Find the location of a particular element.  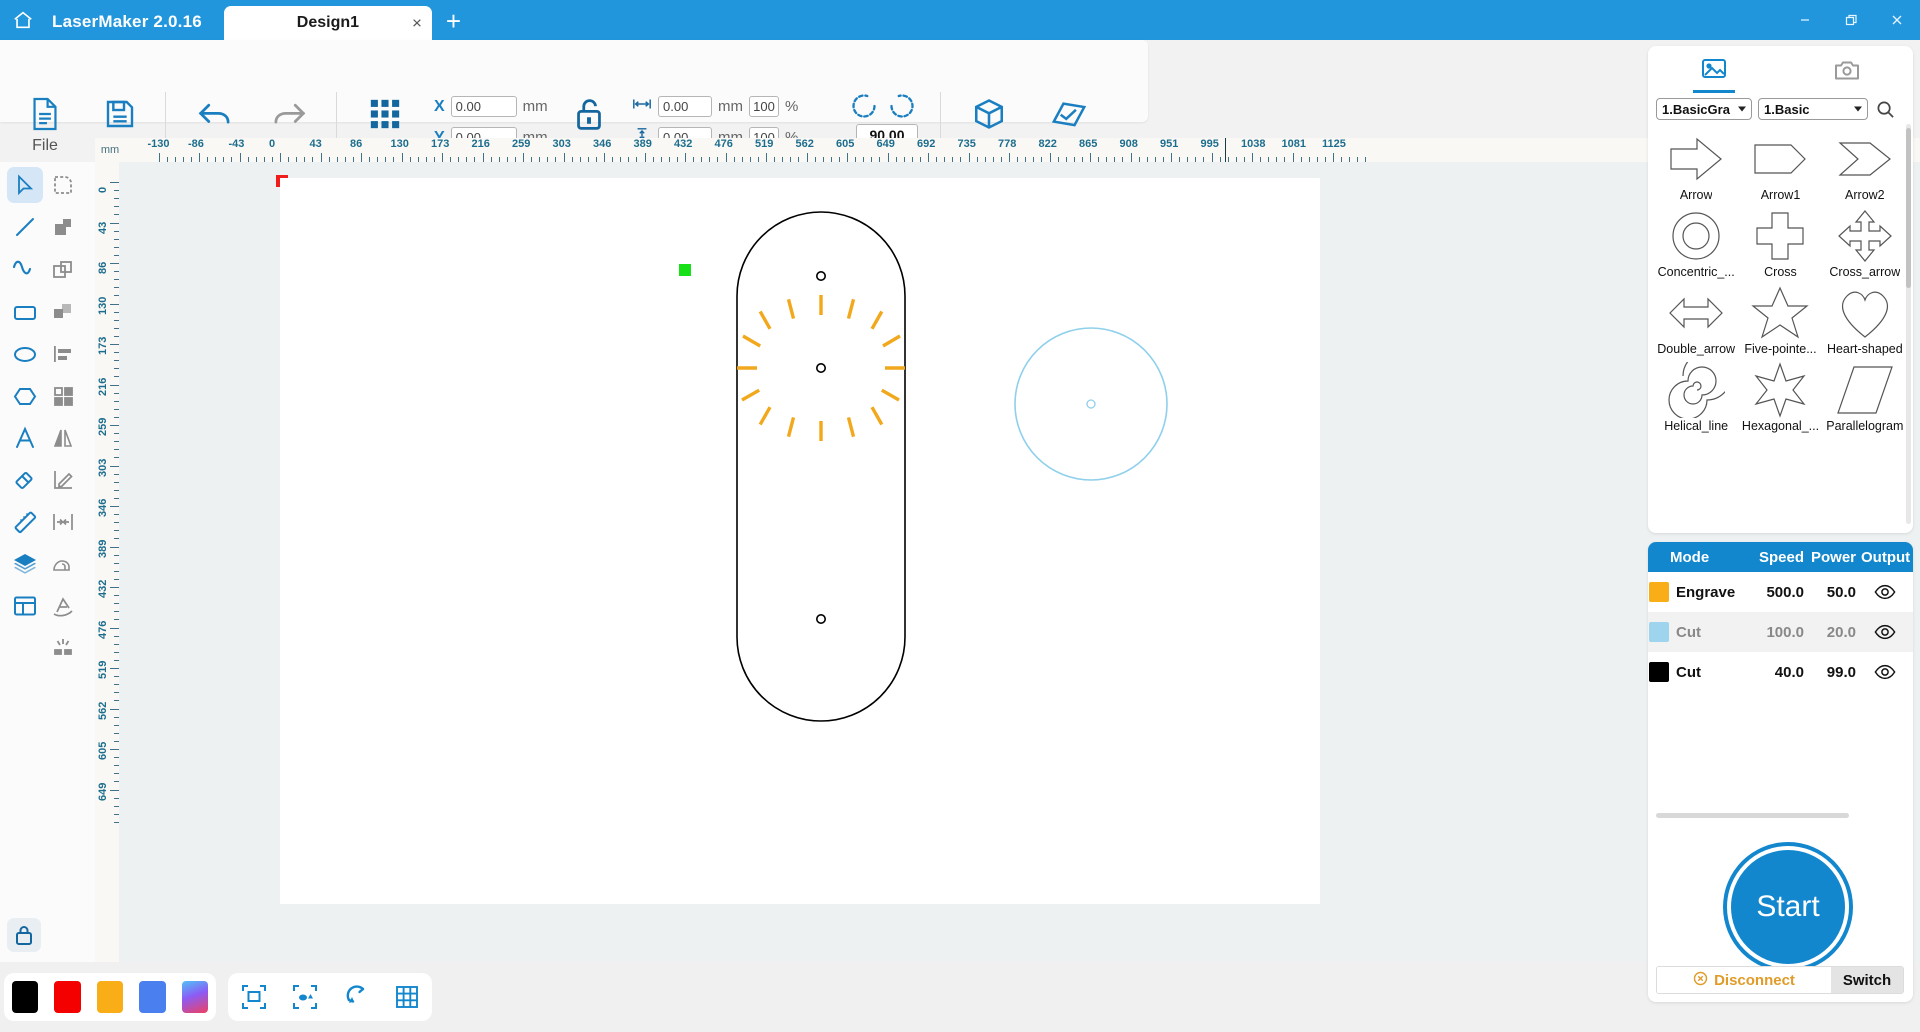

rectangle-tool is located at coordinates (25, 312).